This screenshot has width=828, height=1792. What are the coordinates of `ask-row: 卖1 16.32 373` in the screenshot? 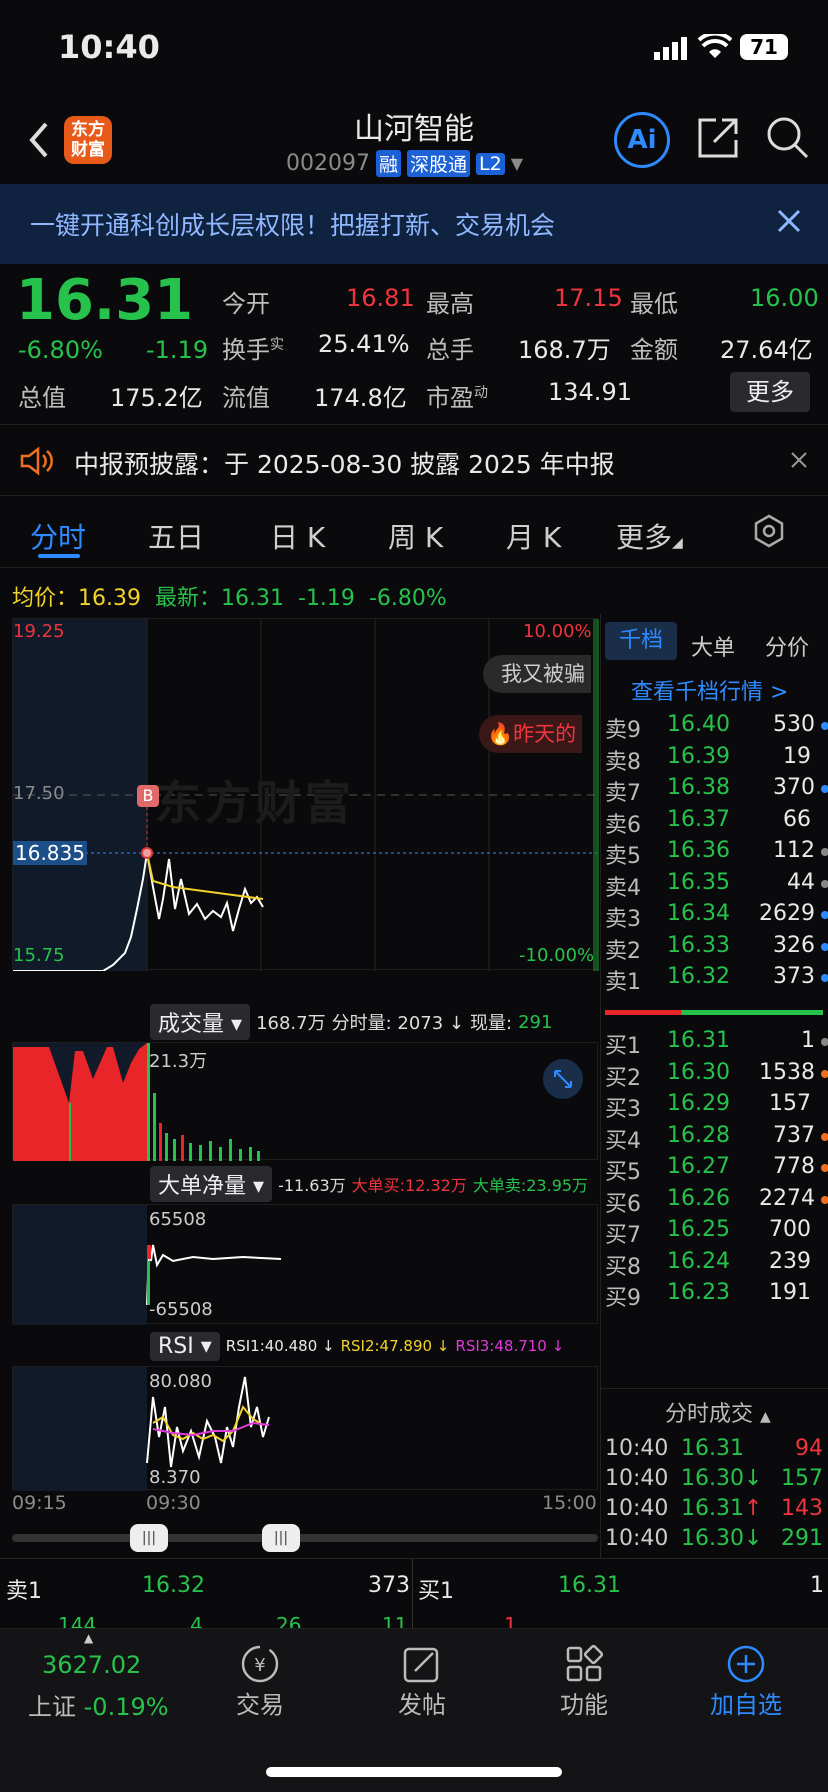 It's located at (714, 978).